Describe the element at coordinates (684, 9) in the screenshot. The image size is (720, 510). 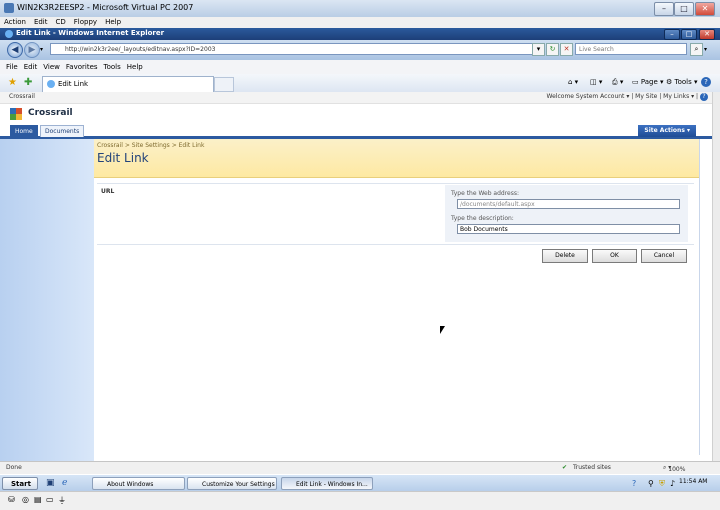
I see `maximize-icon: □` at that location.